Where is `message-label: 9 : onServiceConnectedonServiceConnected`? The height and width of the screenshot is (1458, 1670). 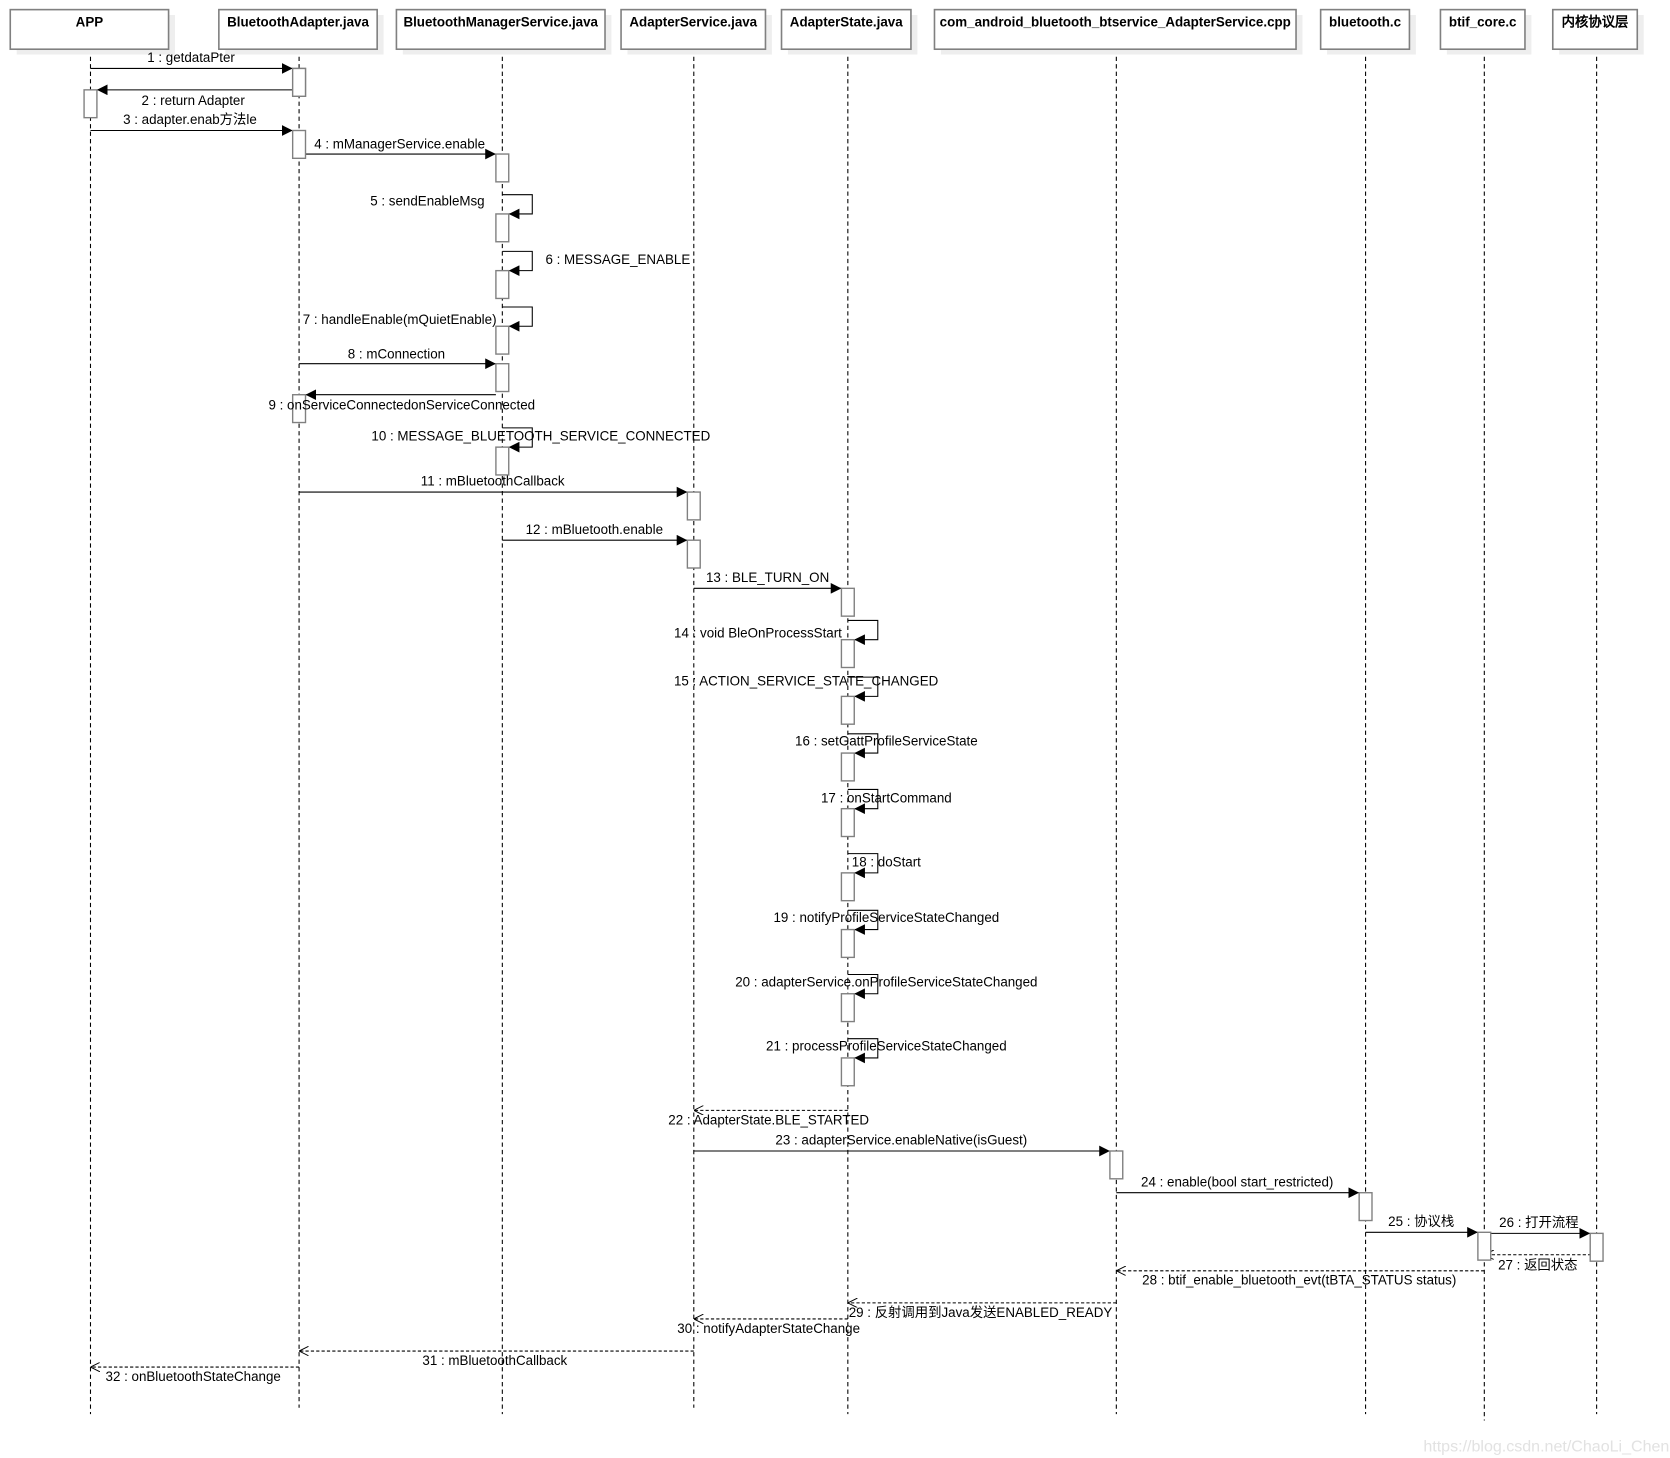
message-label: 9 : onServiceConnectedonServiceConnected is located at coordinates (401, 405).